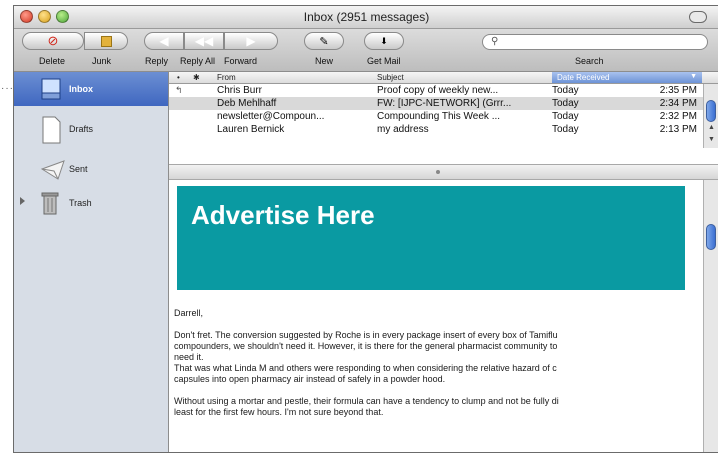 The image size is (718, 453). Describe the element at coordinates (443, 78) in the screenshot. I see `message-list-header: • ✱ From Subject Date Received ▼` at that location.